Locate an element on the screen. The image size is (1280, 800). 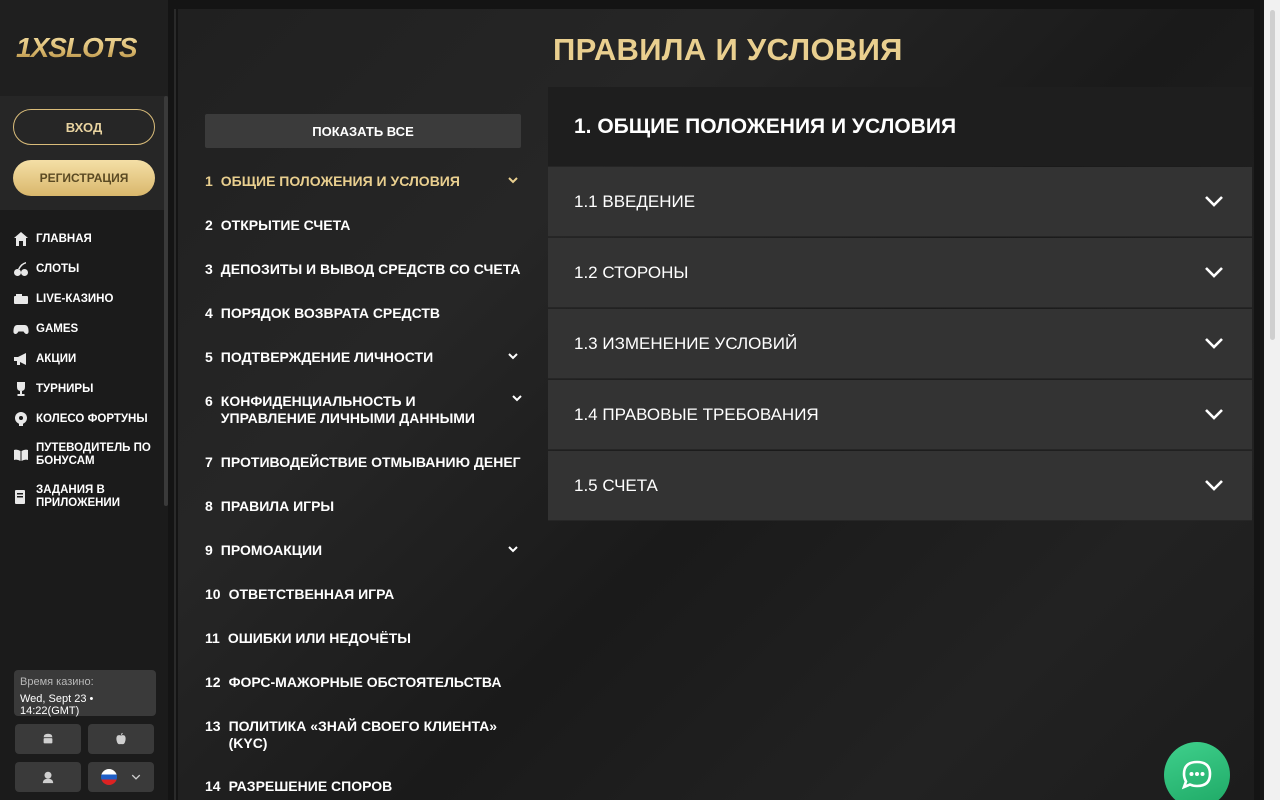
toc-num: 6 is located at coordinates (209, 401).